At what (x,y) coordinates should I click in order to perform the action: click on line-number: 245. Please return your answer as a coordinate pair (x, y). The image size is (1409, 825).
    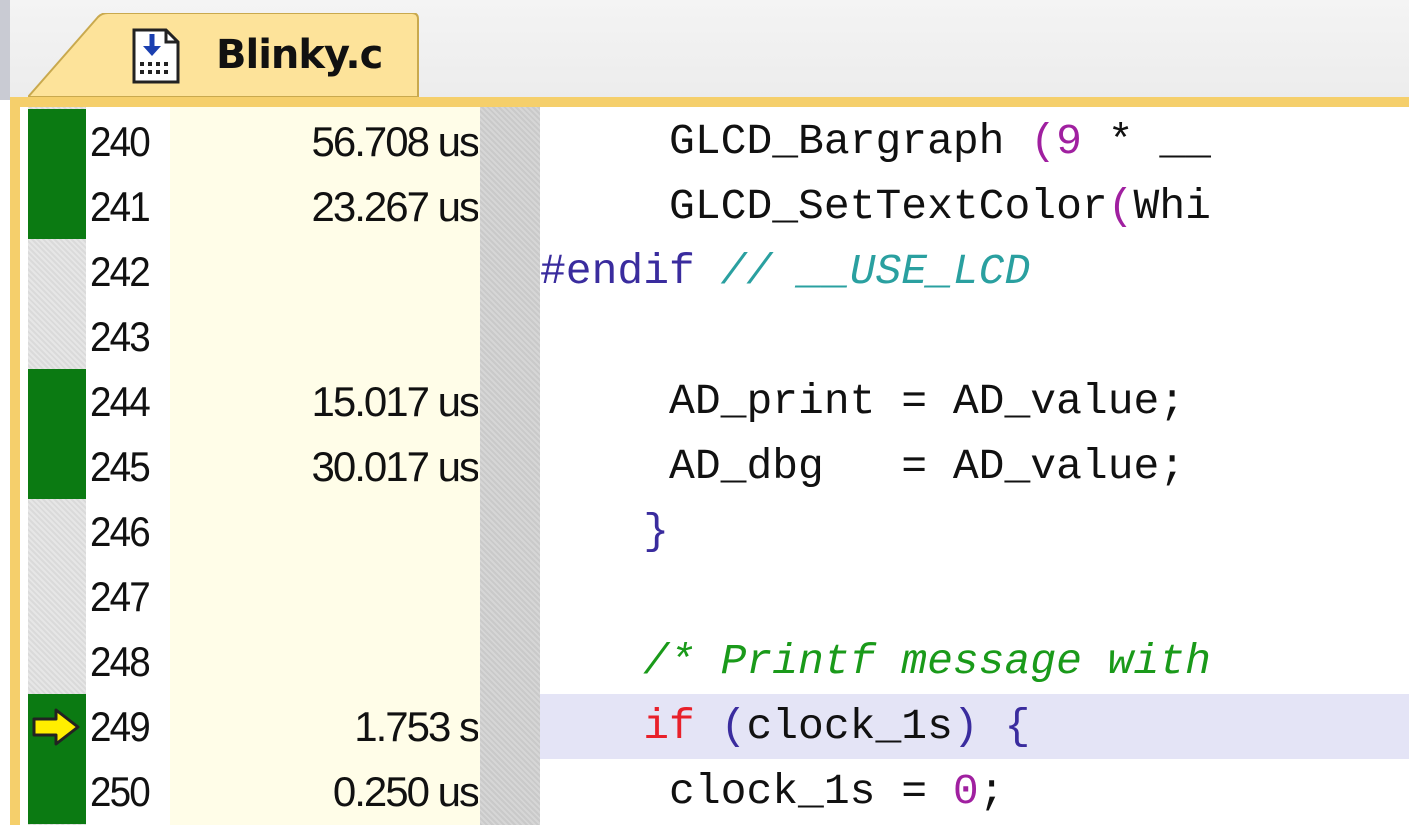
    Looking at the image, I should click on (120, 466).